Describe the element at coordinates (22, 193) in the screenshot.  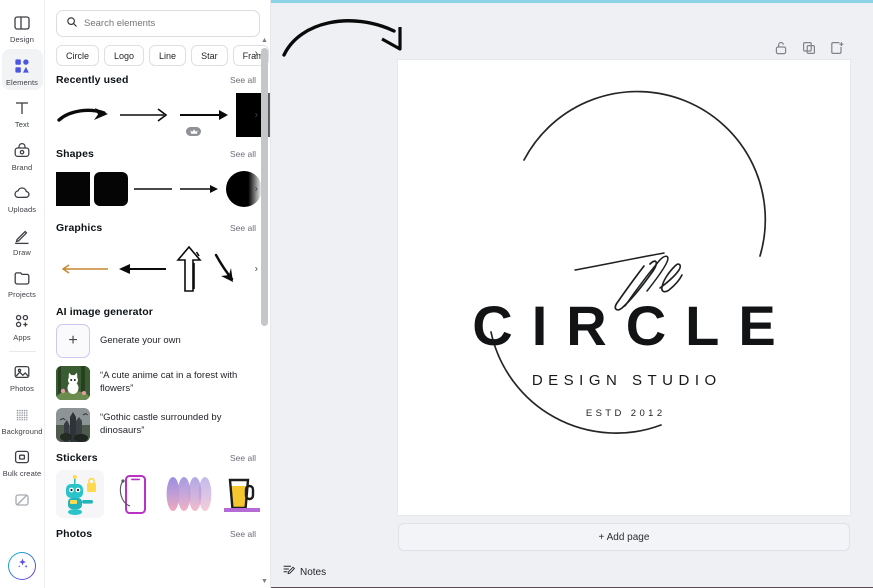
I see `uploads-icon` at that location.